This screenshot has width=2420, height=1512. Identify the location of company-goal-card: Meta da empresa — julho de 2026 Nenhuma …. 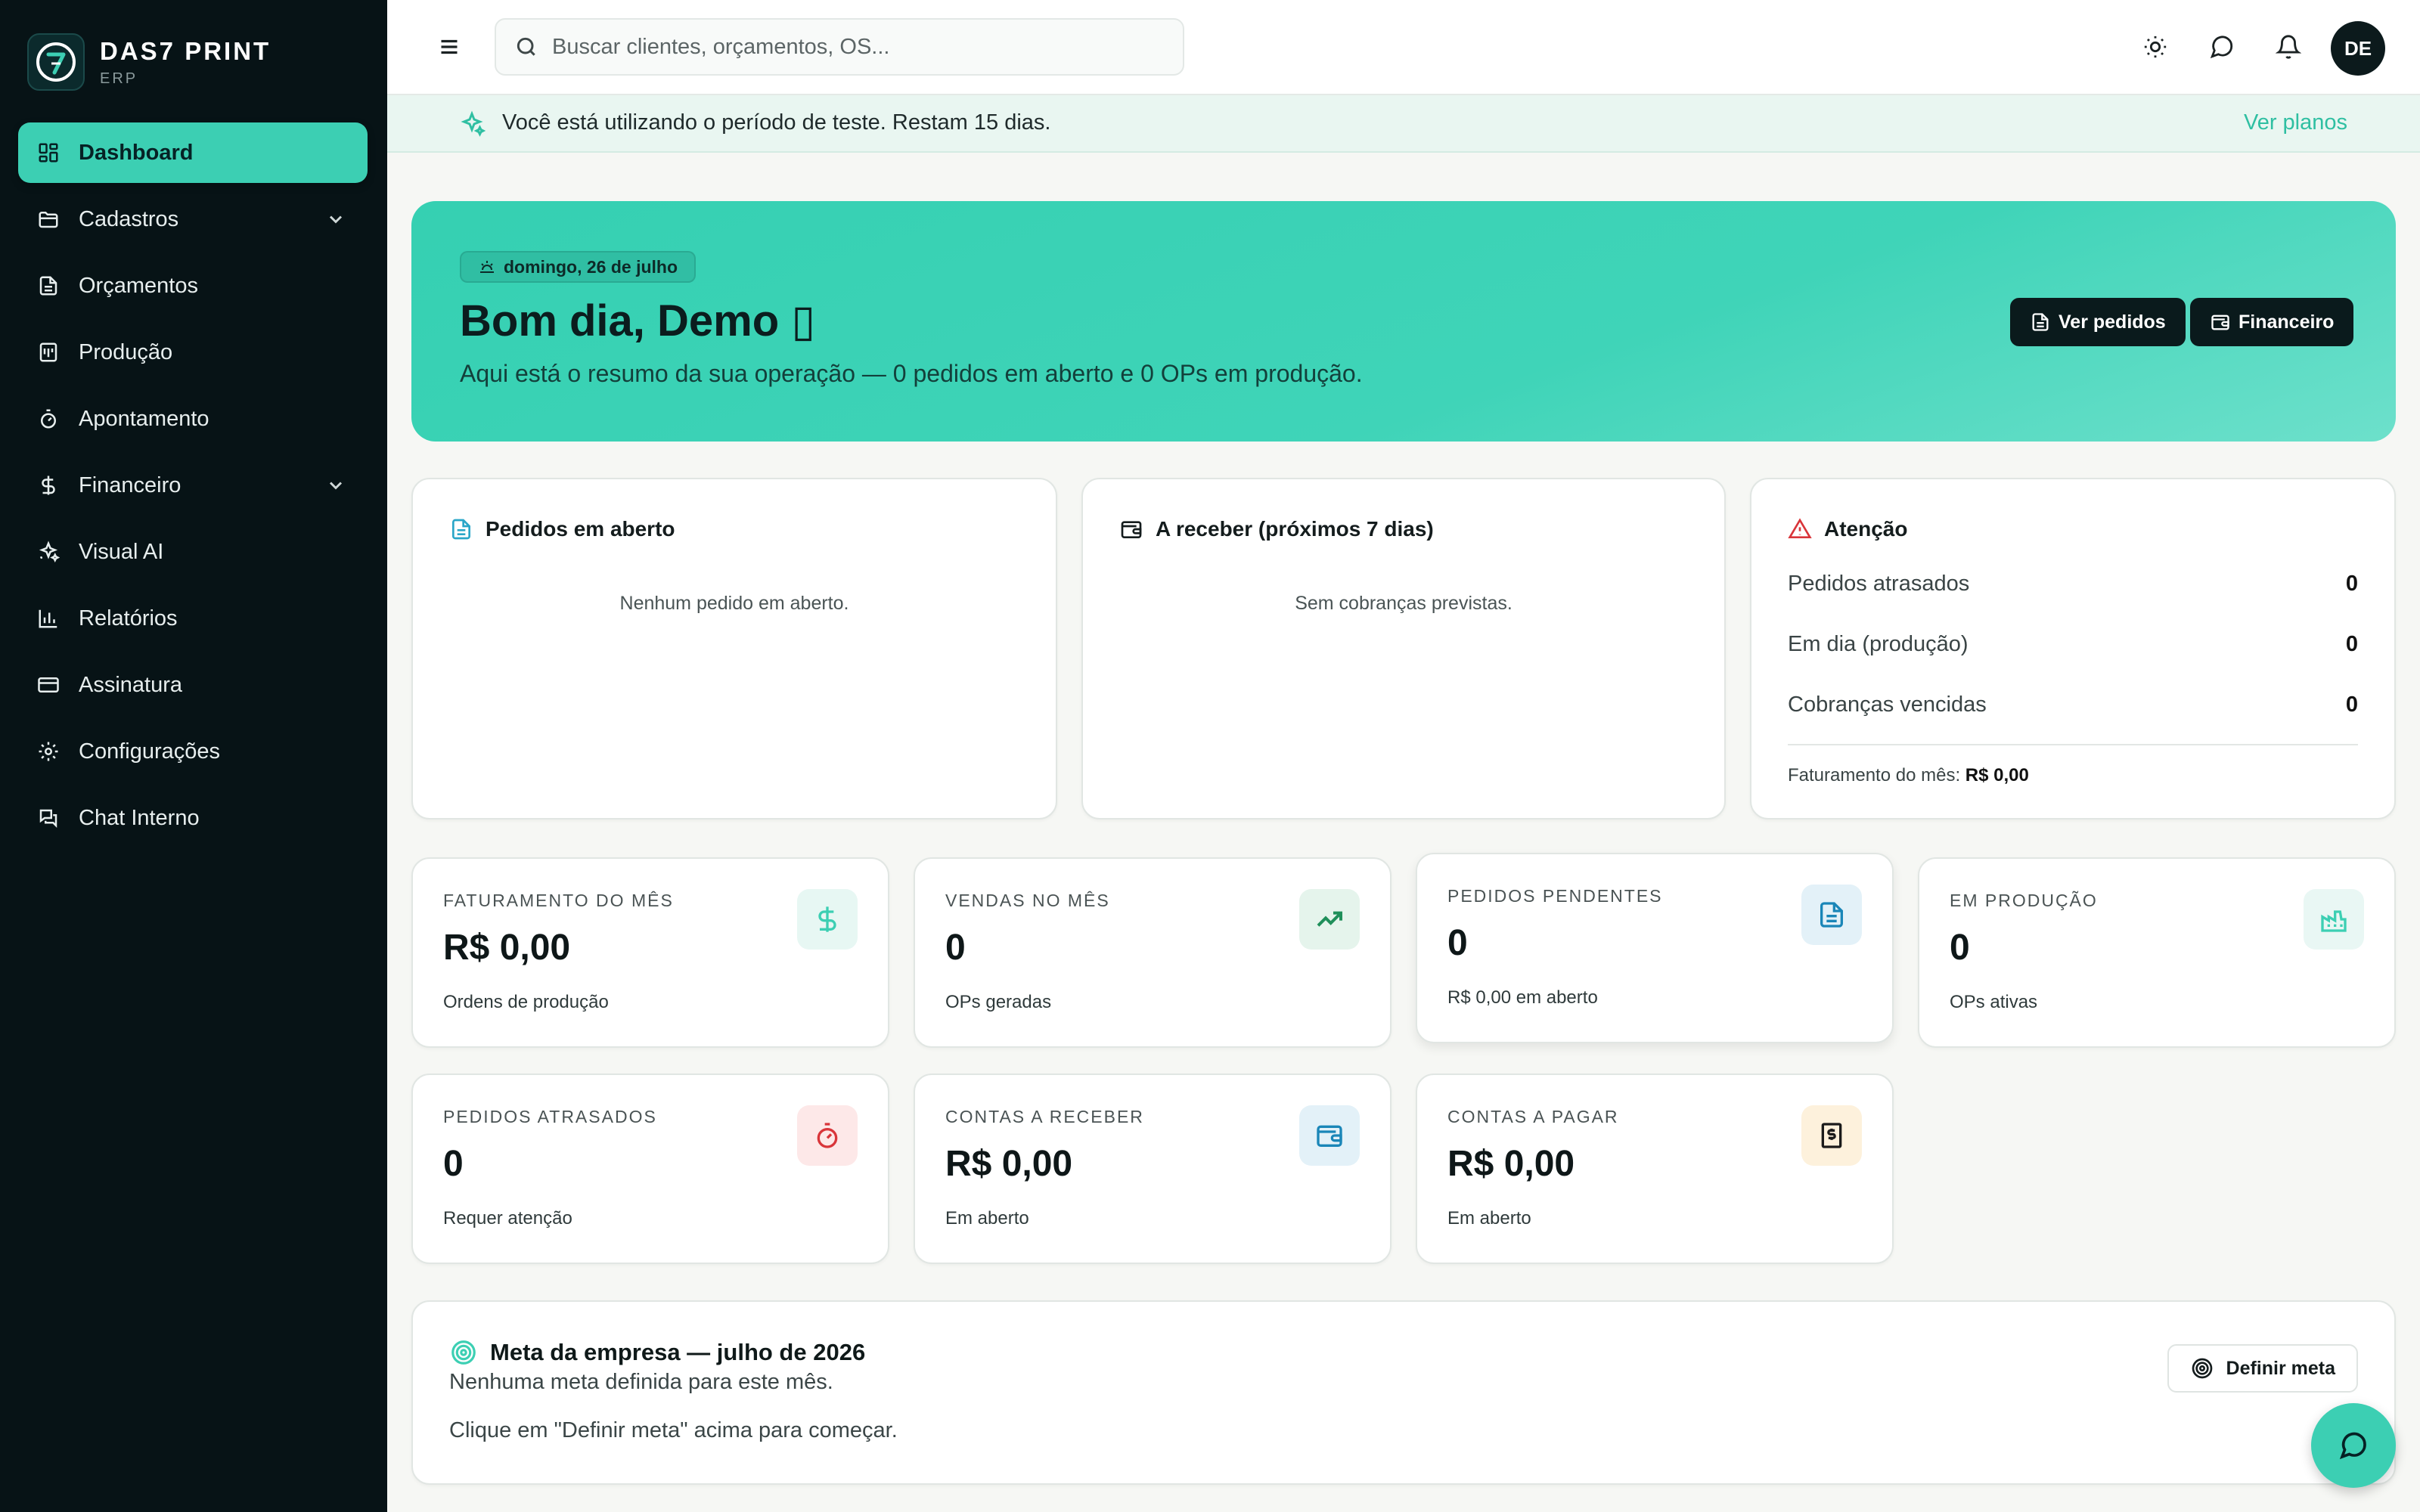
(1403, 1392).